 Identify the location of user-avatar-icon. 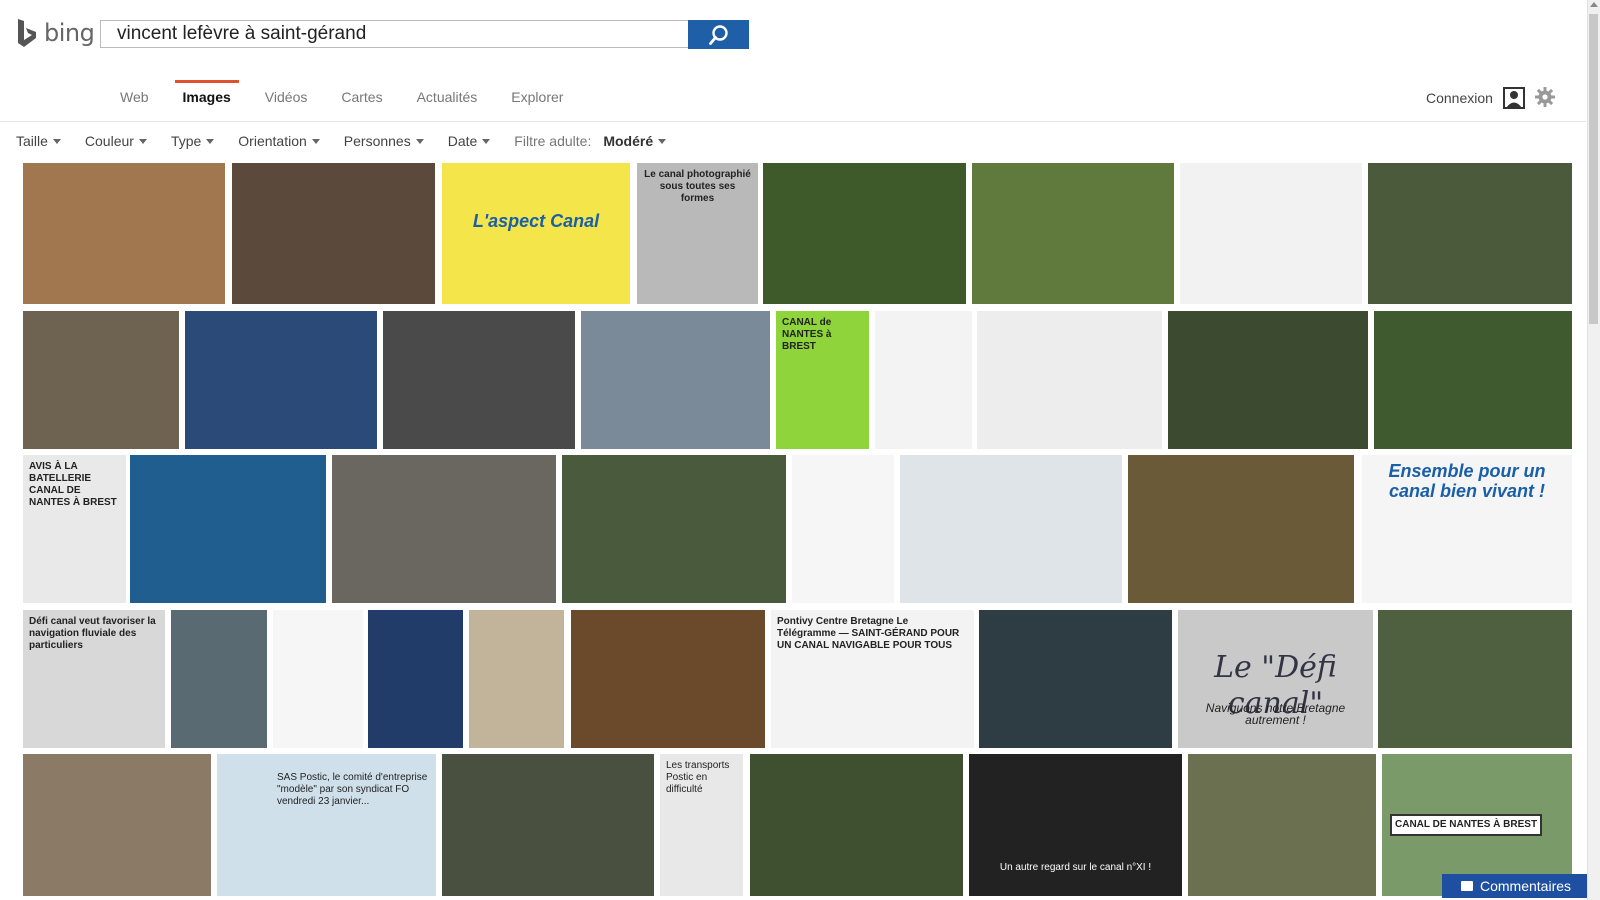
(1513, 98).